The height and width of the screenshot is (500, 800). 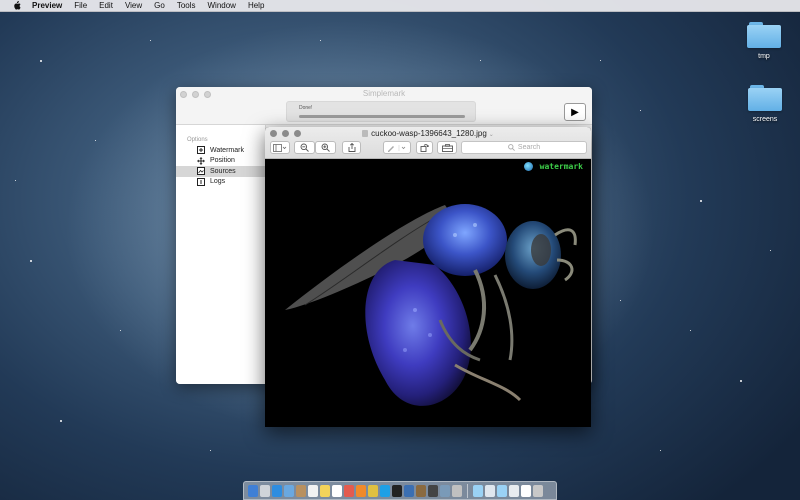 I want to click on run-button: ▶, so click(x=575, y=112).